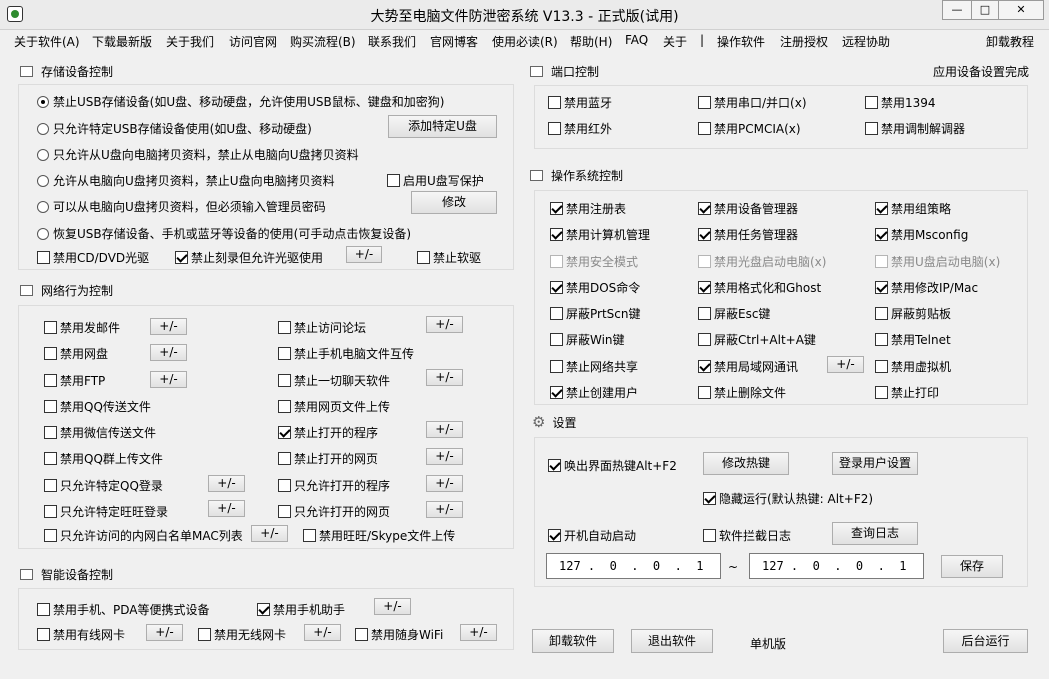  Describe the element at coordinates (972, 566) in the screenshot. I see `save-button: 保存` at that location.